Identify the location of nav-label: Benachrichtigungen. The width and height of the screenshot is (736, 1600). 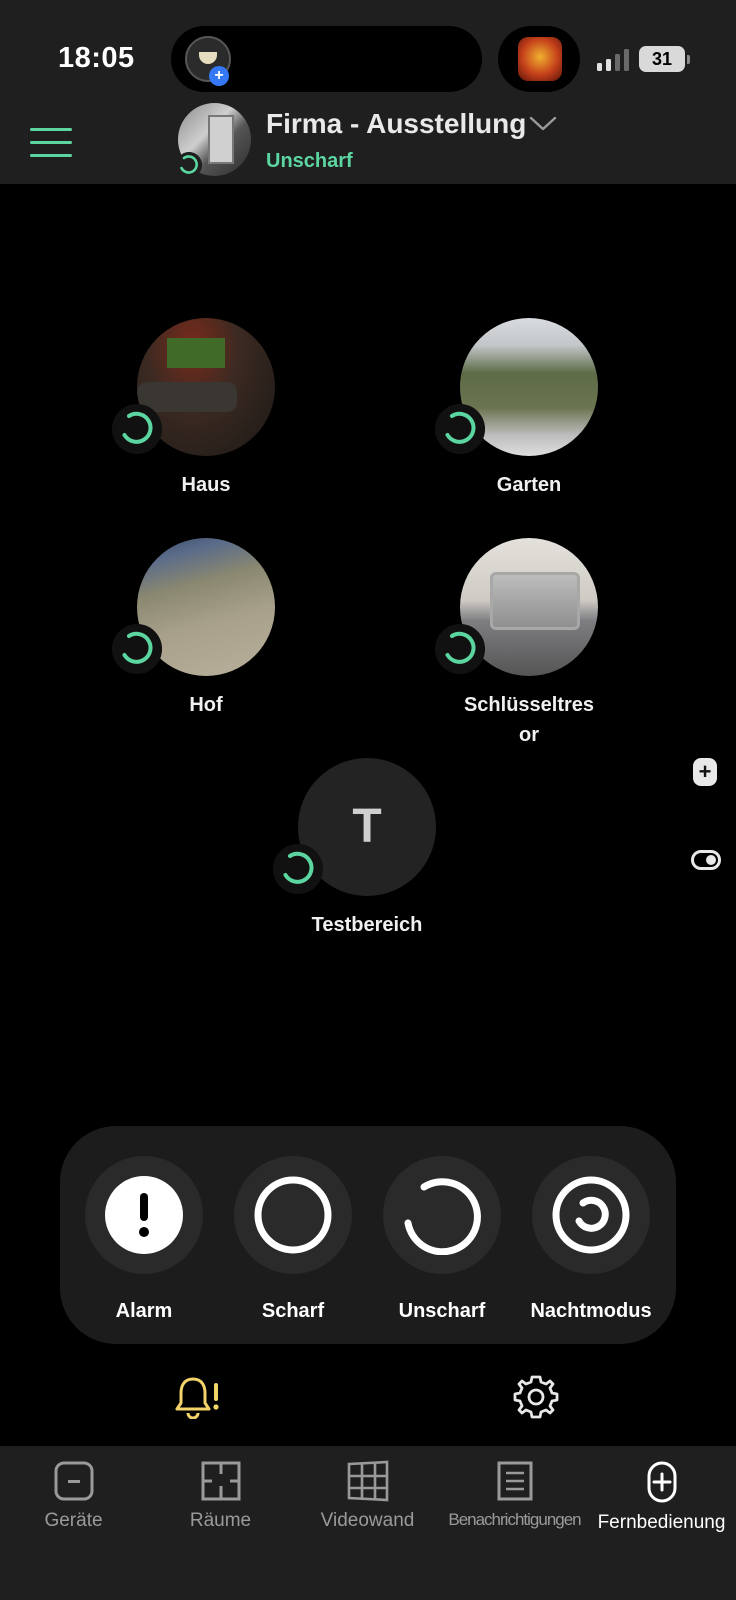
(514, 1519).